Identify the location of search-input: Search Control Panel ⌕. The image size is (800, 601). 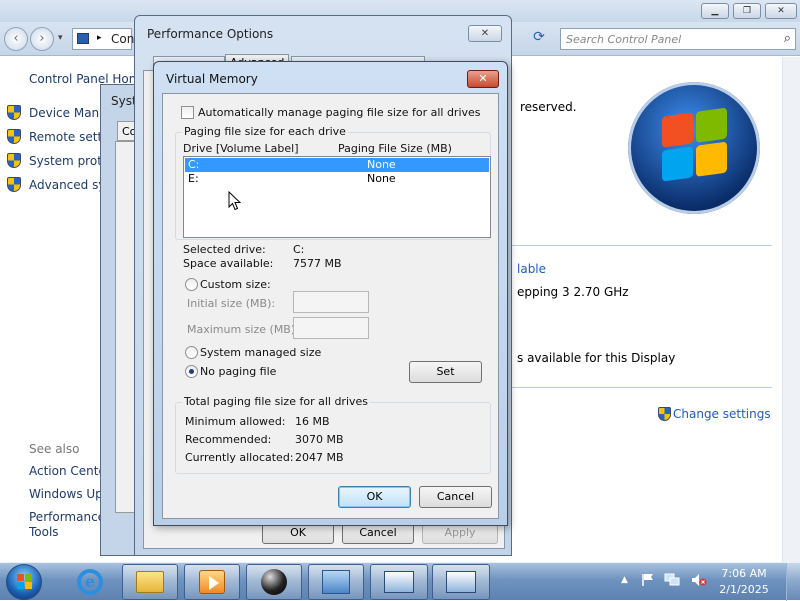
(678, 39).